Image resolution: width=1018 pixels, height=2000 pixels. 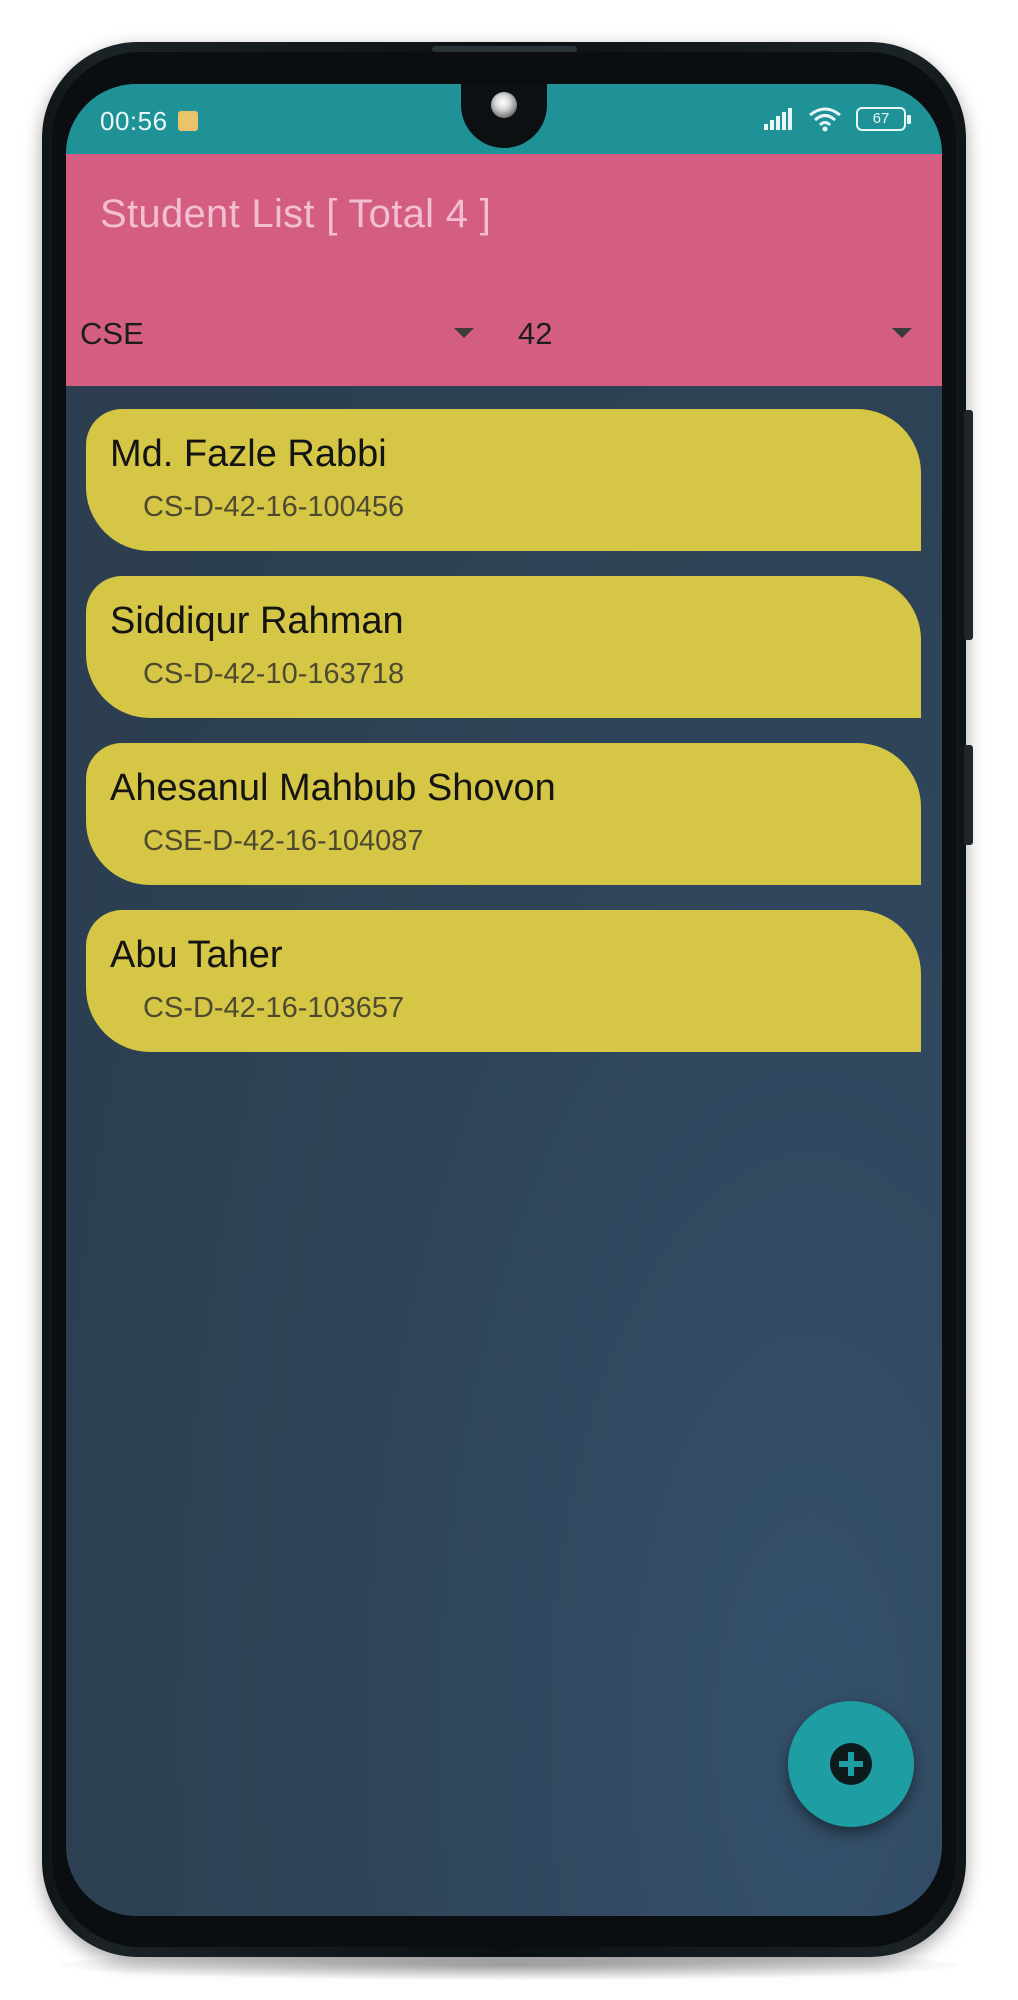 What do you see at coordinates (909, 119) in the screenshot?
I see `battery-tip` at bounding box center [909, 119].